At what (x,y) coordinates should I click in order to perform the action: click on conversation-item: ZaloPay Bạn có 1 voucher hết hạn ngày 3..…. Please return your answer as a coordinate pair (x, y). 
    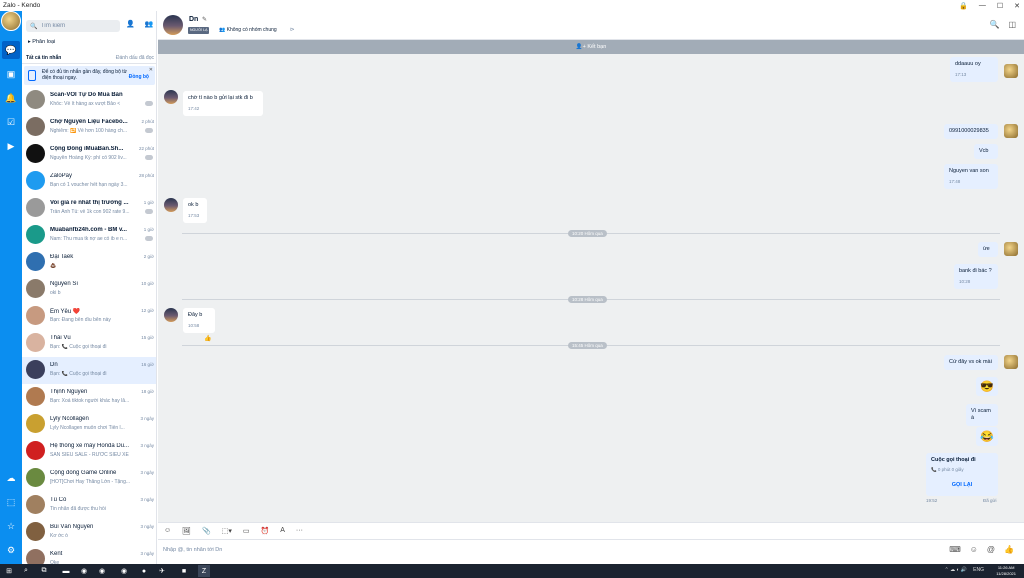
    Looking at the image, I should click on (89, 181).